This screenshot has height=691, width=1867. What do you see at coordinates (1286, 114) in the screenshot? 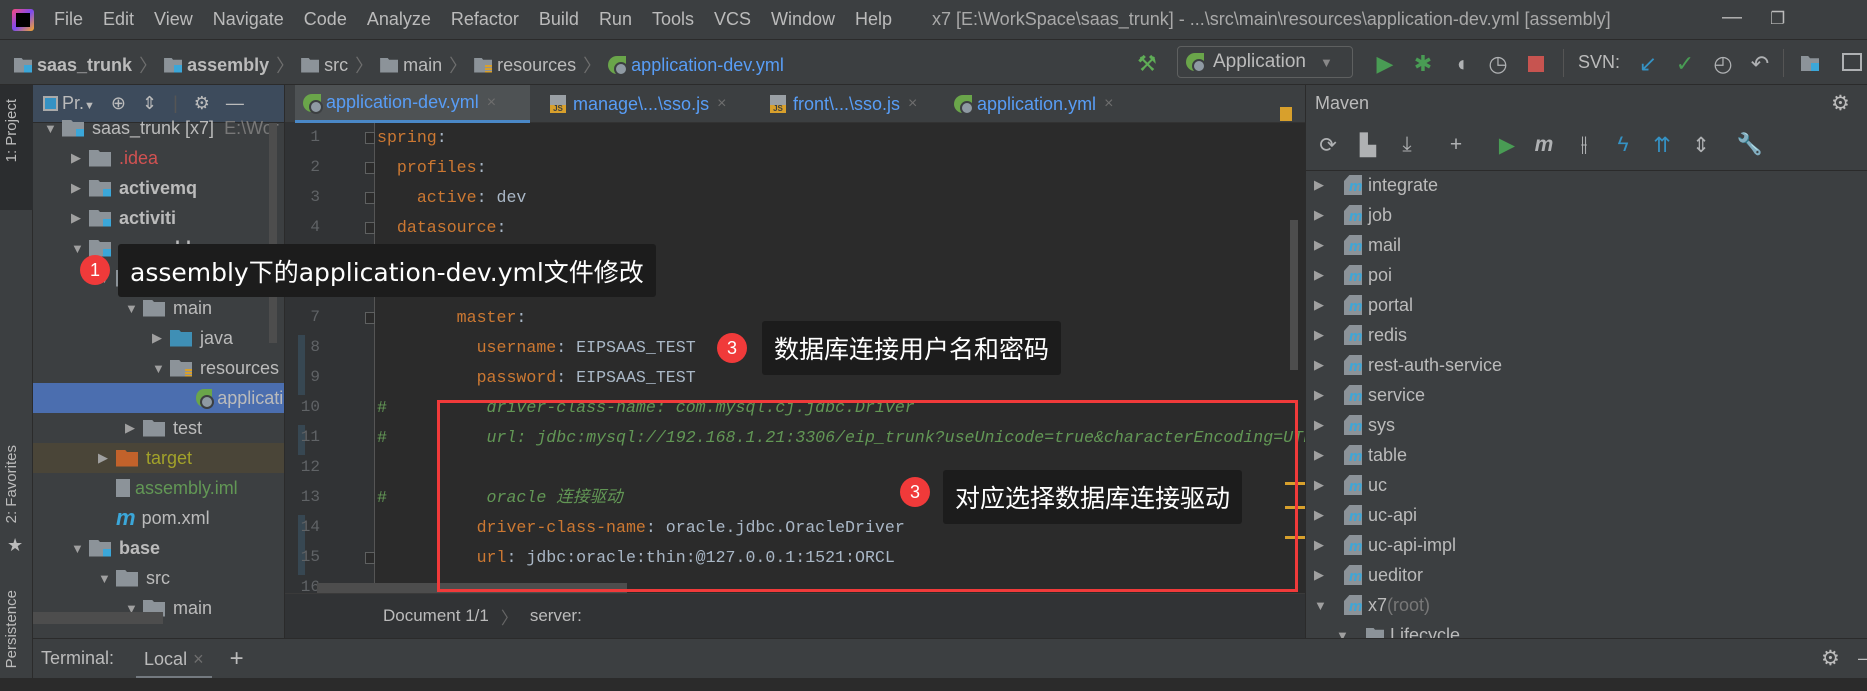
I see `inspection-warning-indicator` at bounding box center [1286, 114].